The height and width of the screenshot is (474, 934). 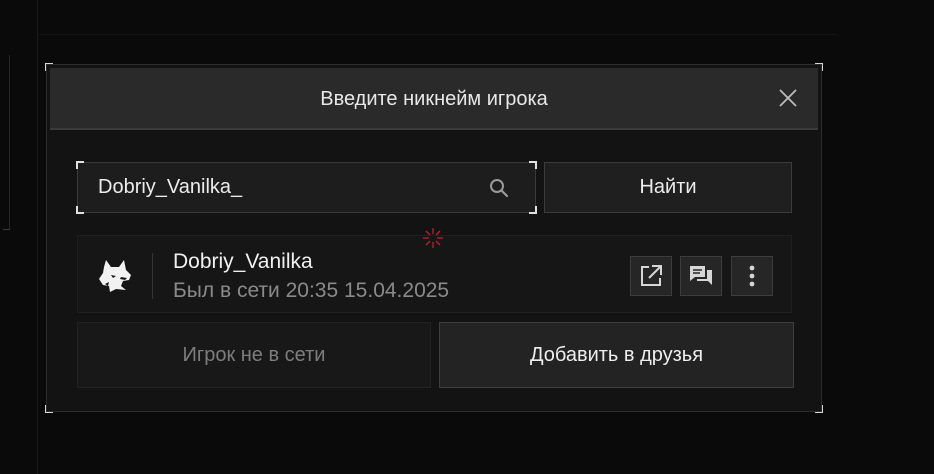 I want to click on dialog-header: Введите никнейм игрока, so click(x=434, y=99).